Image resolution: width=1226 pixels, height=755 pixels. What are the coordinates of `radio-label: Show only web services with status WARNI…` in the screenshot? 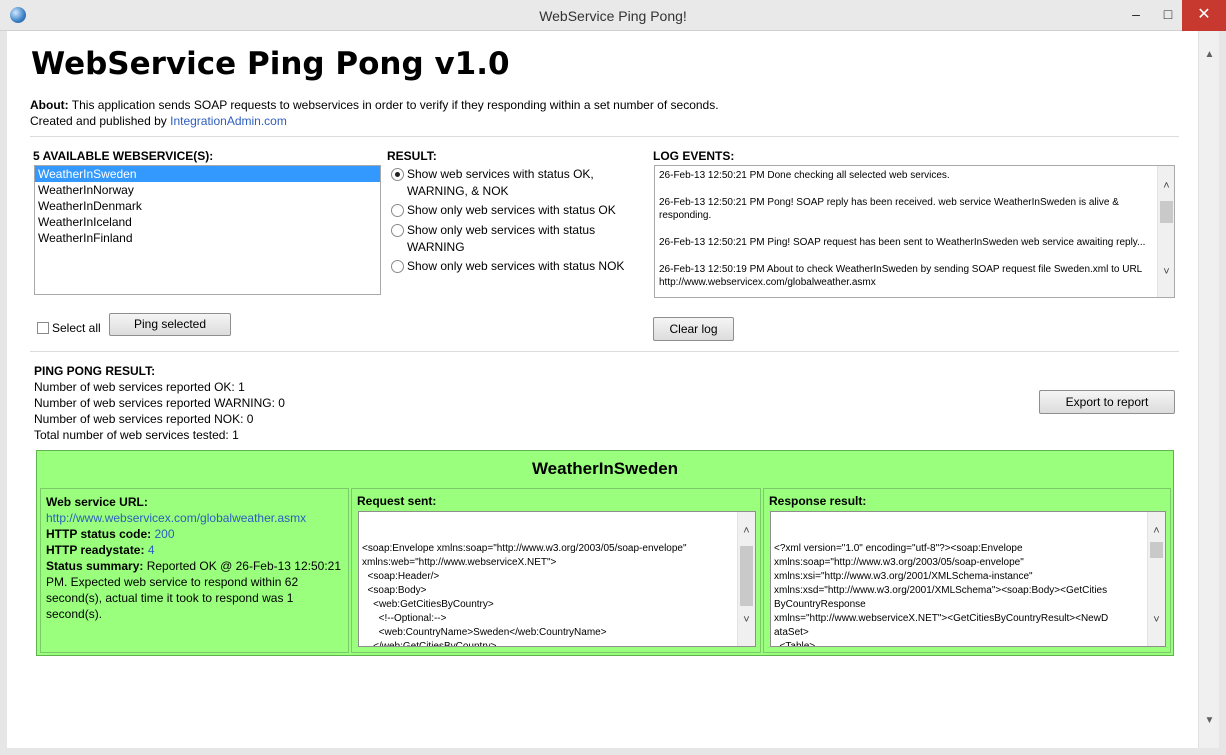 It's located at (501, 238).